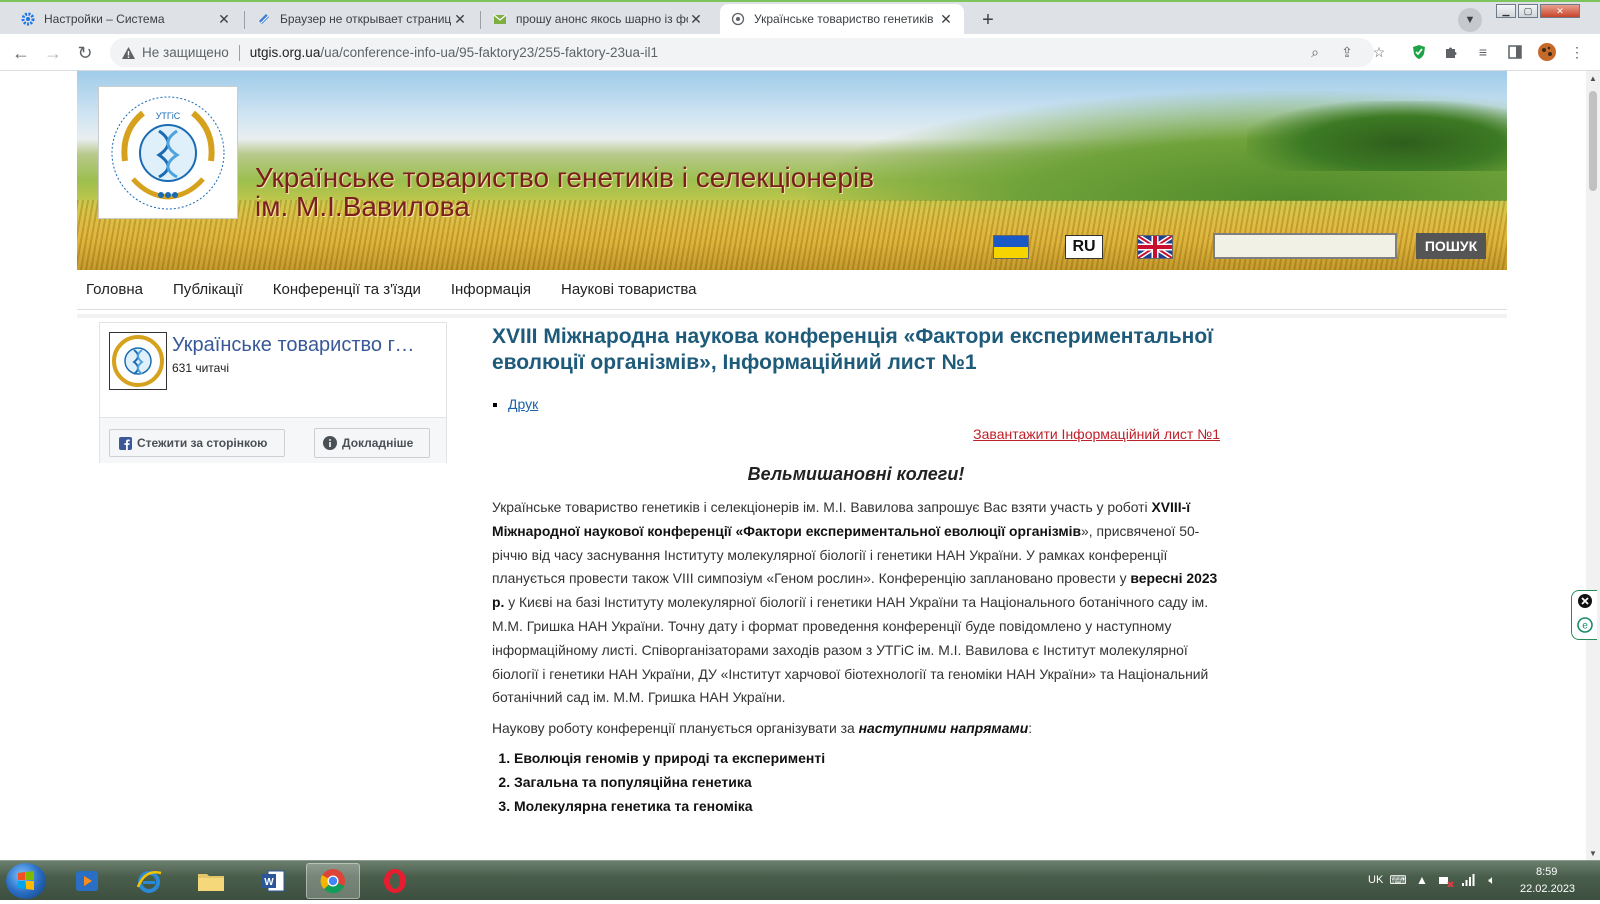 The image size is (1600, 904). I want to click on fb-more-label: Докладніше, so click(378, 443).